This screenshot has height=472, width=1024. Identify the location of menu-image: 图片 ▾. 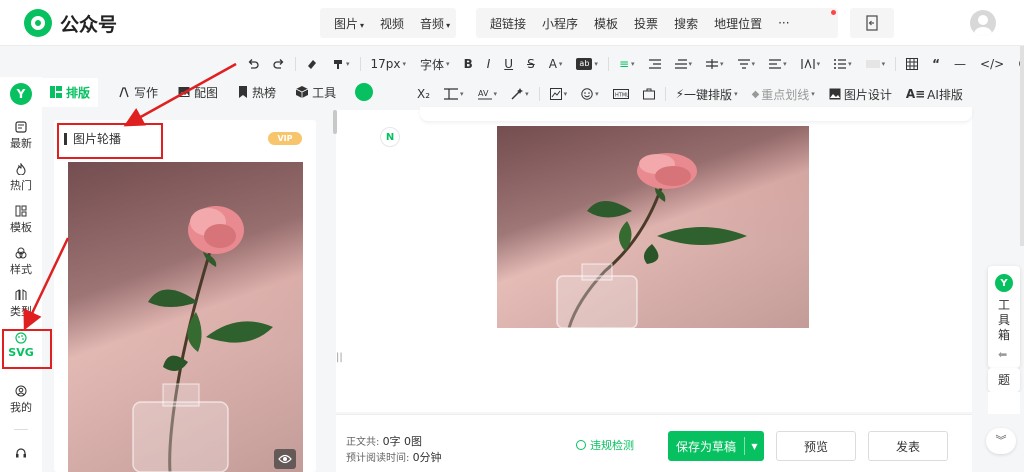
(349, 23).